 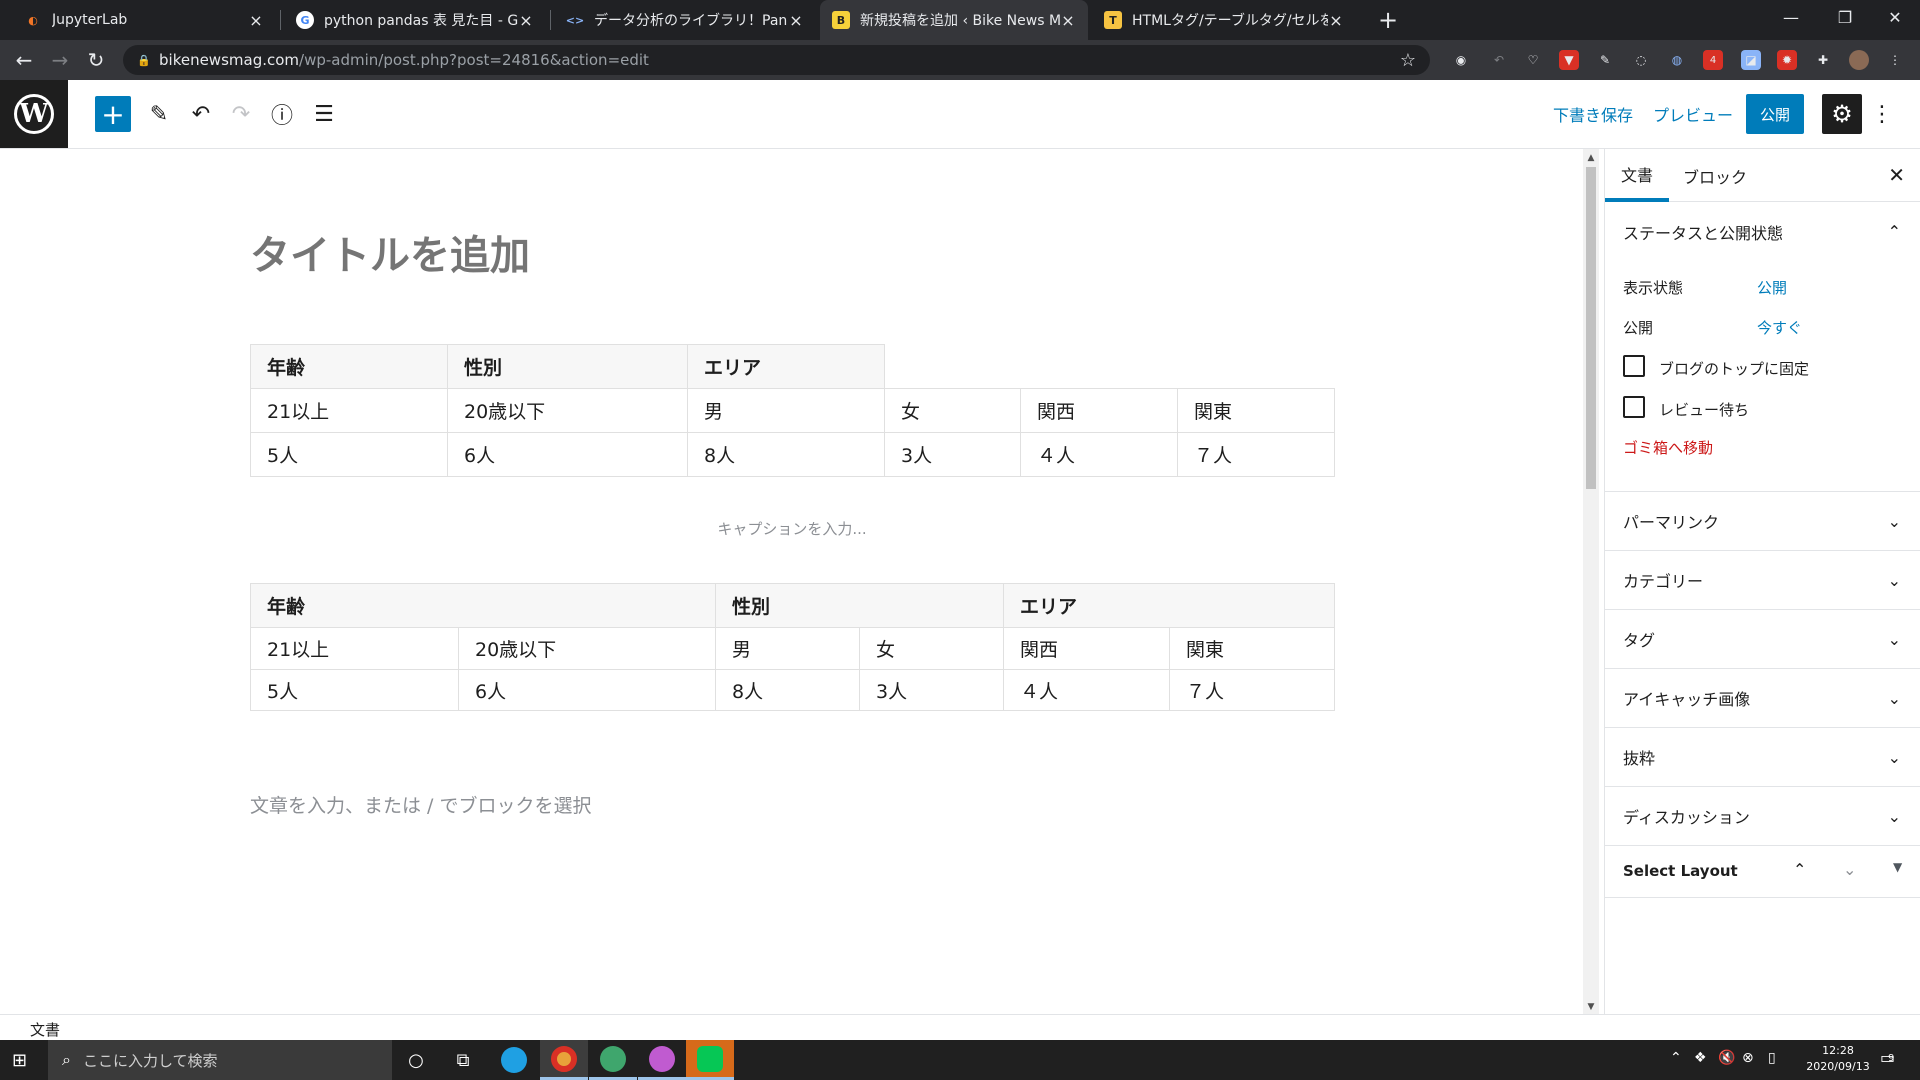 What do you see at coordinates (324, 114) in the screenshot?
I see `block-navigation-icon: ☰` at bounding box center [324, 114].